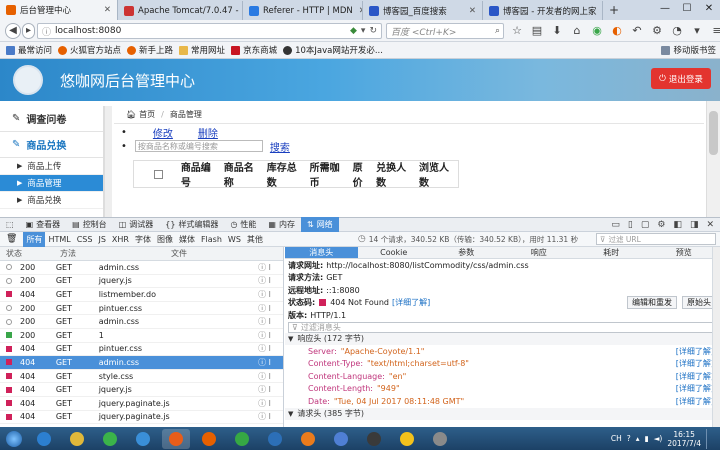 This screenshot has height=450, width=720. What do you see at coordinates (141, 282) in the screenshot?
I see `table-row: 200 GET jquery.js ⓘ l` at bounding box center [141, 282].